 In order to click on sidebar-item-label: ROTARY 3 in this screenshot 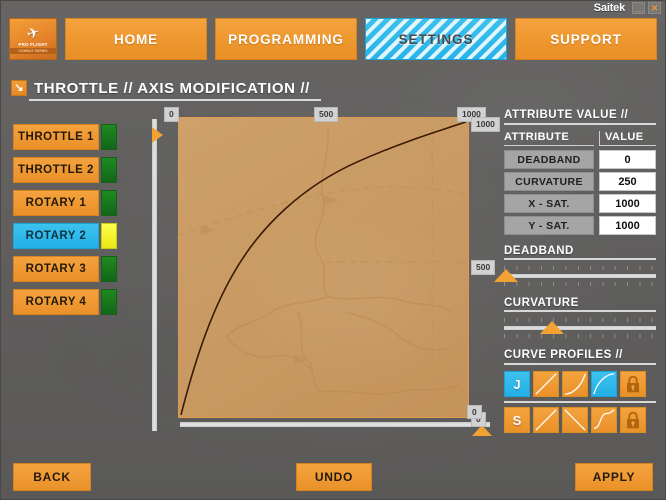, I will do `click(56, 269)`.